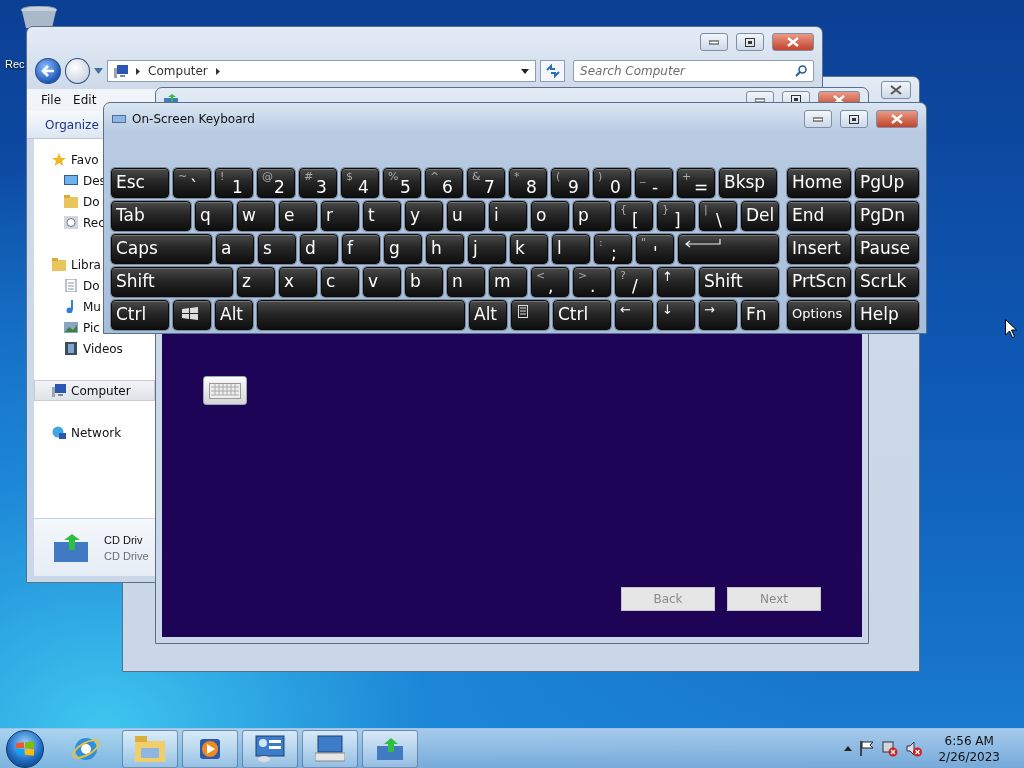  What do you see at coordinates (718, 216) in the screenshot?
I see `key: | \` at bounding box center [718, 216].